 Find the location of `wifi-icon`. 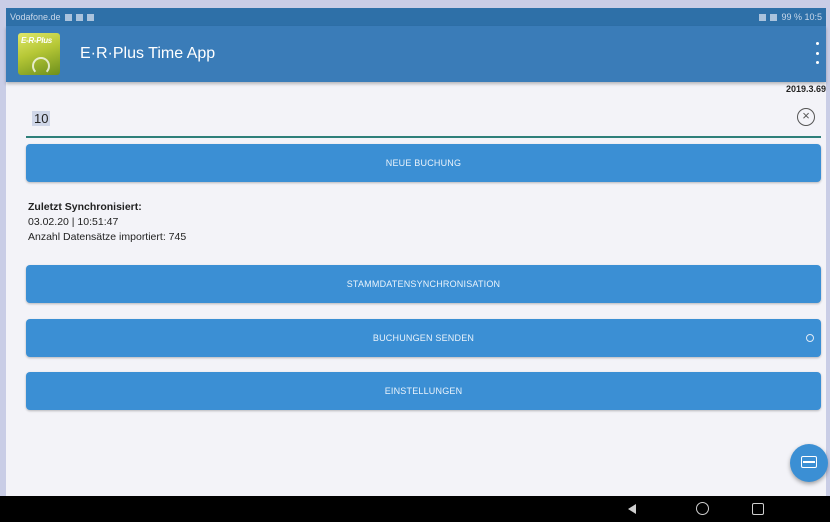

wifi-icon is located at coordinates (774, 17).